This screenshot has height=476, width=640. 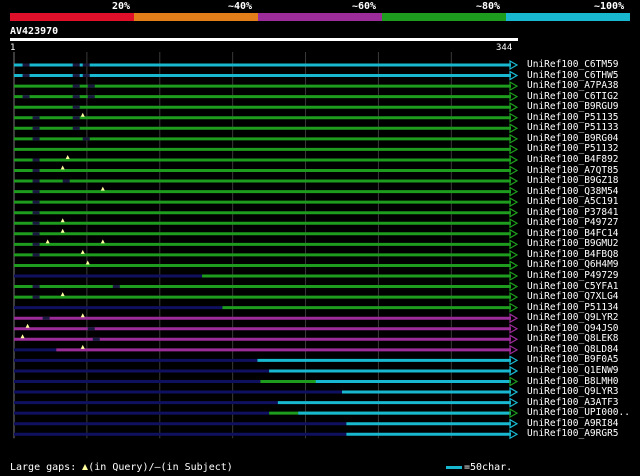 I want to click on hit-label: UniRef100_A5C191, so click(x=573, y=201).